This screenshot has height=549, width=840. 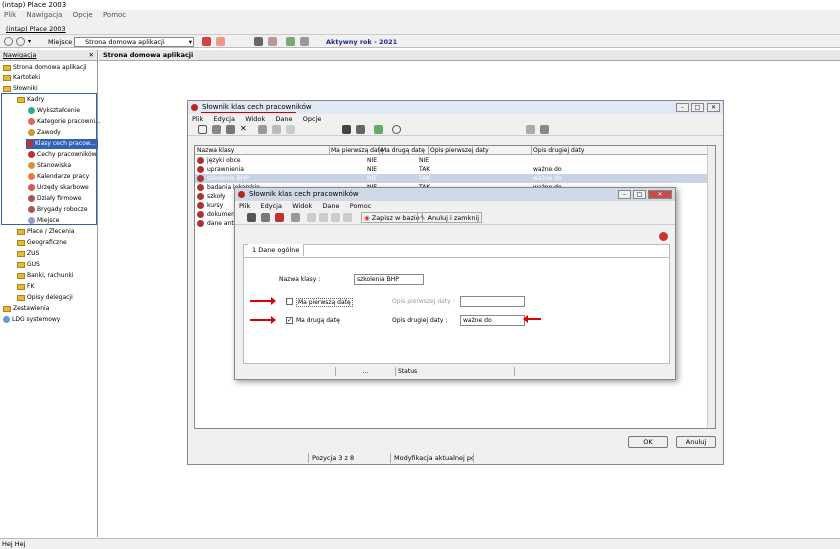 I want to click on menu-nawigacja: Nawigacja, so click(x=44, y=15).